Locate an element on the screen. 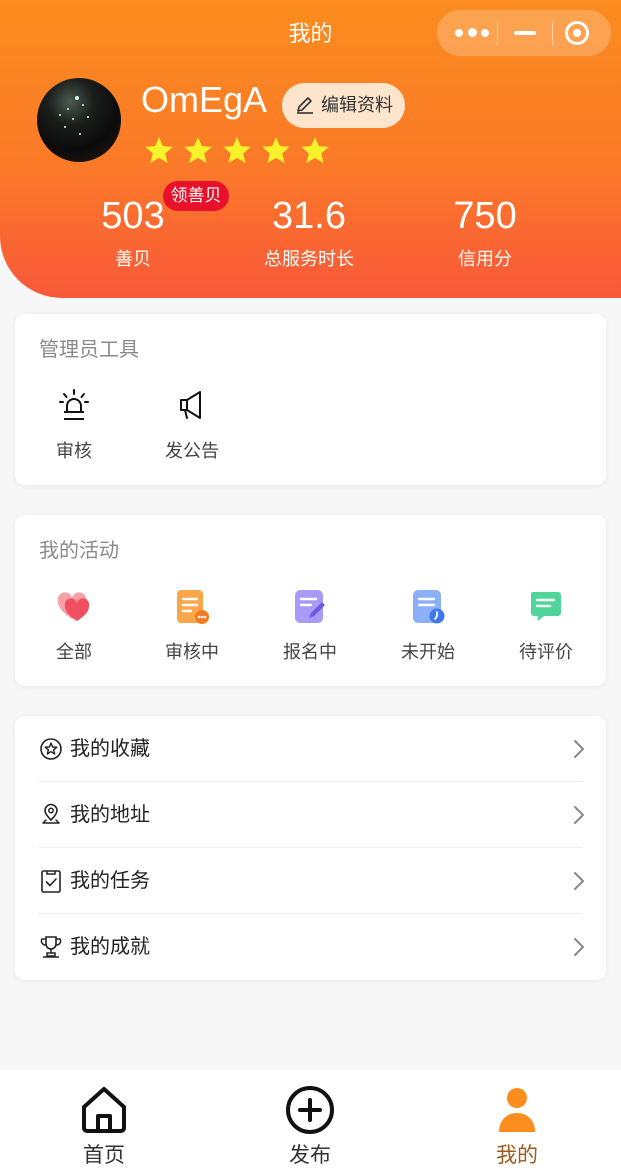  admin-tools-title: 管理员工具 is located at coordinates (89, 350).